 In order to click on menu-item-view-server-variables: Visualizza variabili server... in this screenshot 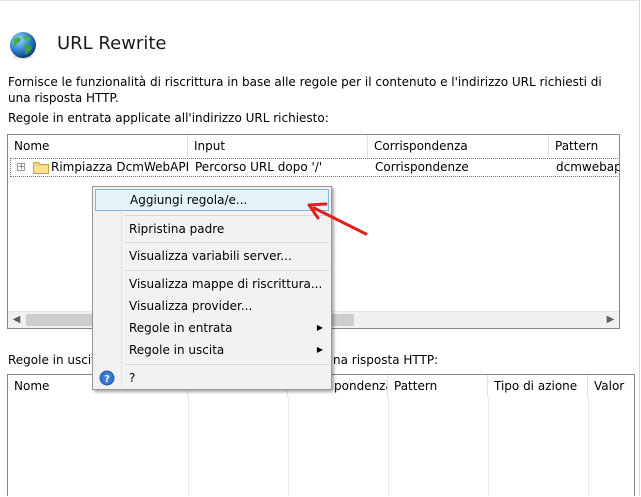, I will do `click(212, 256)`.